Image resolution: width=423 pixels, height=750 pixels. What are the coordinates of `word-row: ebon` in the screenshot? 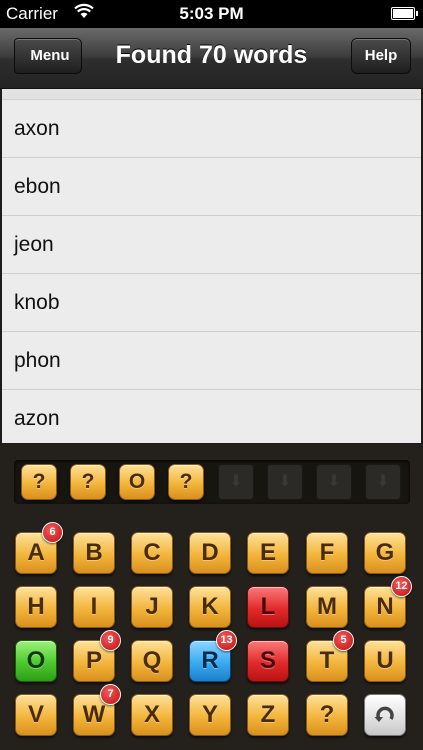 It's located at (211, 187).